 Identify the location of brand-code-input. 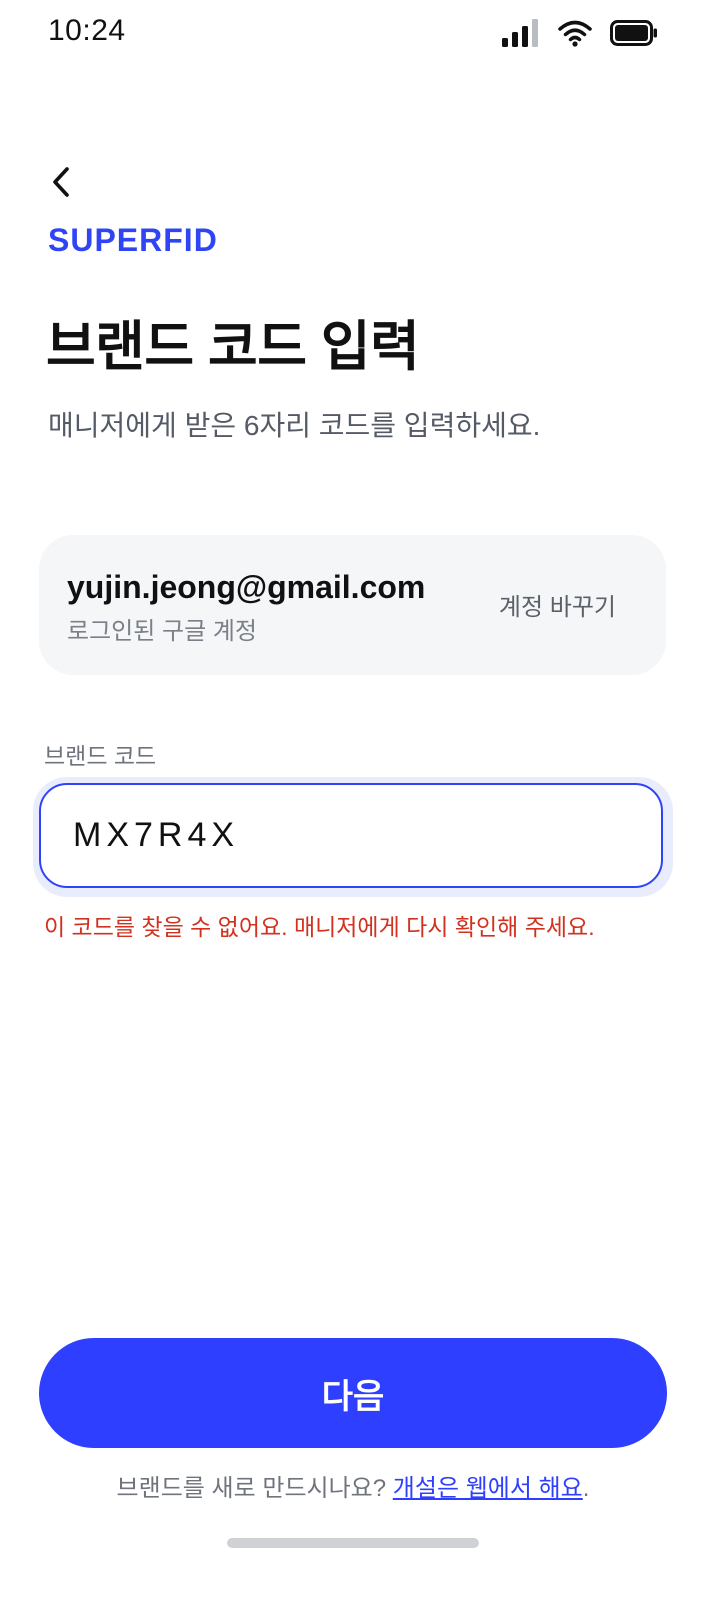
(351, 835).